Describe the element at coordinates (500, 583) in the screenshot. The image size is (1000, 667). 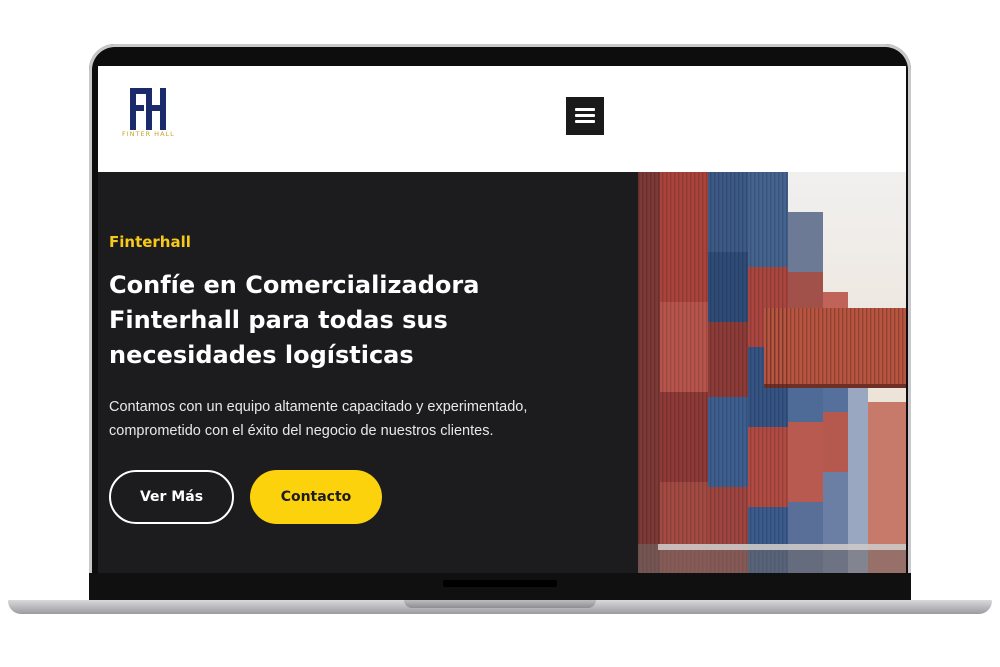
I see `laptop-hinge` at that location.